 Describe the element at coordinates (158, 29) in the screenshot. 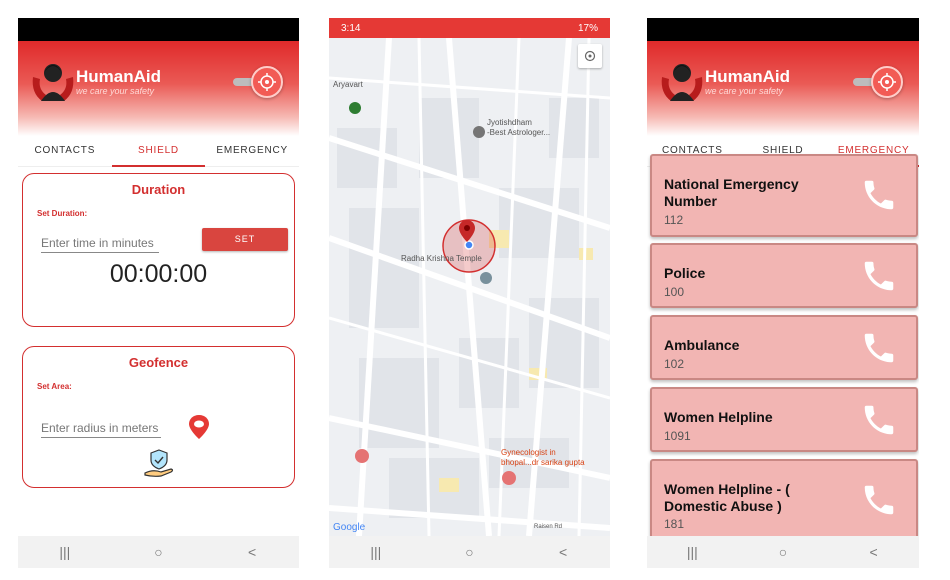

I see `status-bar` at that location.